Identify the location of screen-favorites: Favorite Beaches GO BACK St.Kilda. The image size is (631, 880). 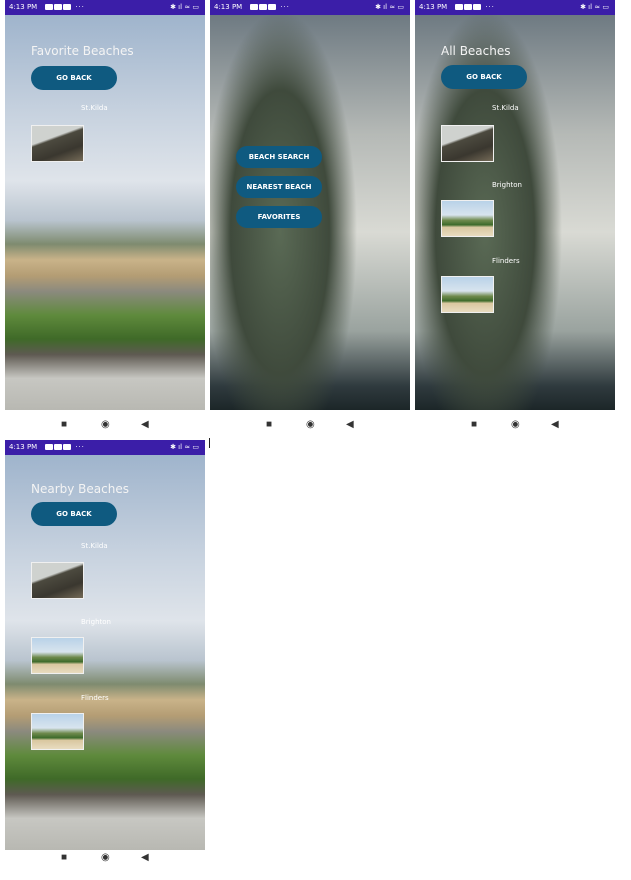
(105, 212).